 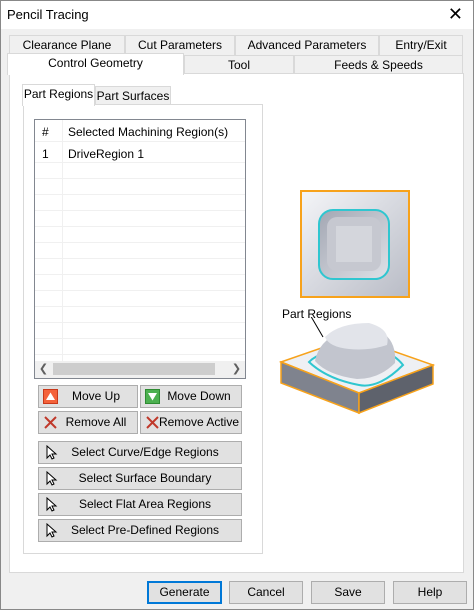 I want to click on tab-clearance-plane: Clearance Plane, so click(x=67, y=45).